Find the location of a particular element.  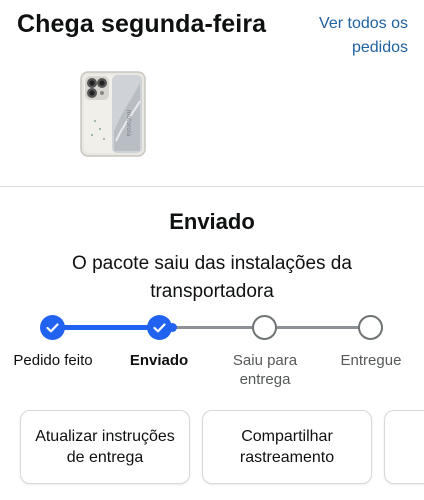

more-actions-button-partial is located at coordinates (404, 447).